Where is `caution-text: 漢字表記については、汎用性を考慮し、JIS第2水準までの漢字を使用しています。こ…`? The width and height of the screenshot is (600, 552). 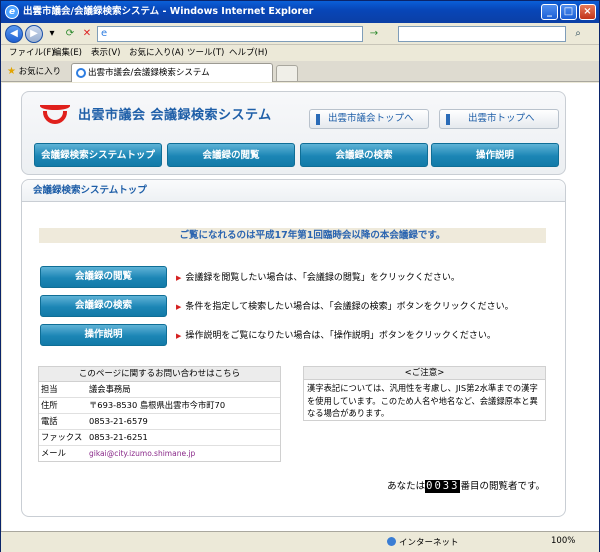 caution-text: 漢字表記については、汎用性を考慮し、JIS第2水準までの漢字を使用しています。こ… is located at coordinates (422, 400).